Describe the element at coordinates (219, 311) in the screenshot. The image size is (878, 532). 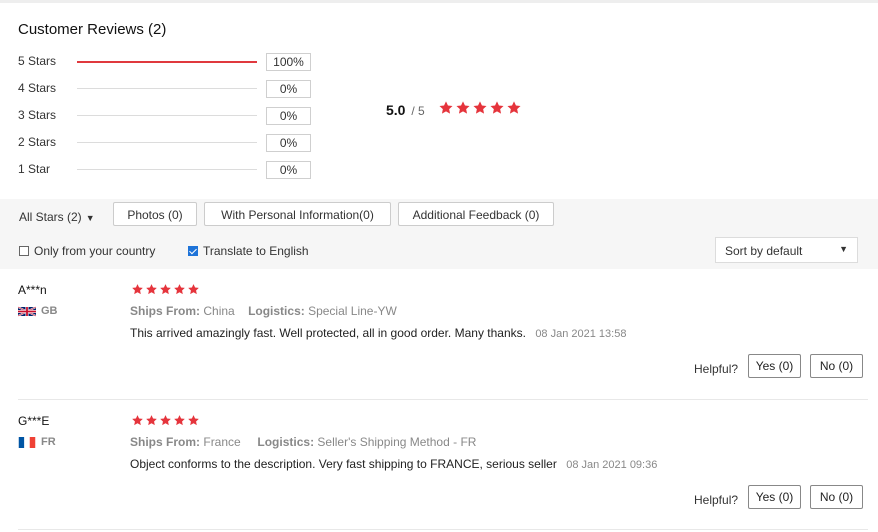
I see `ships-from-value: China` at that location.